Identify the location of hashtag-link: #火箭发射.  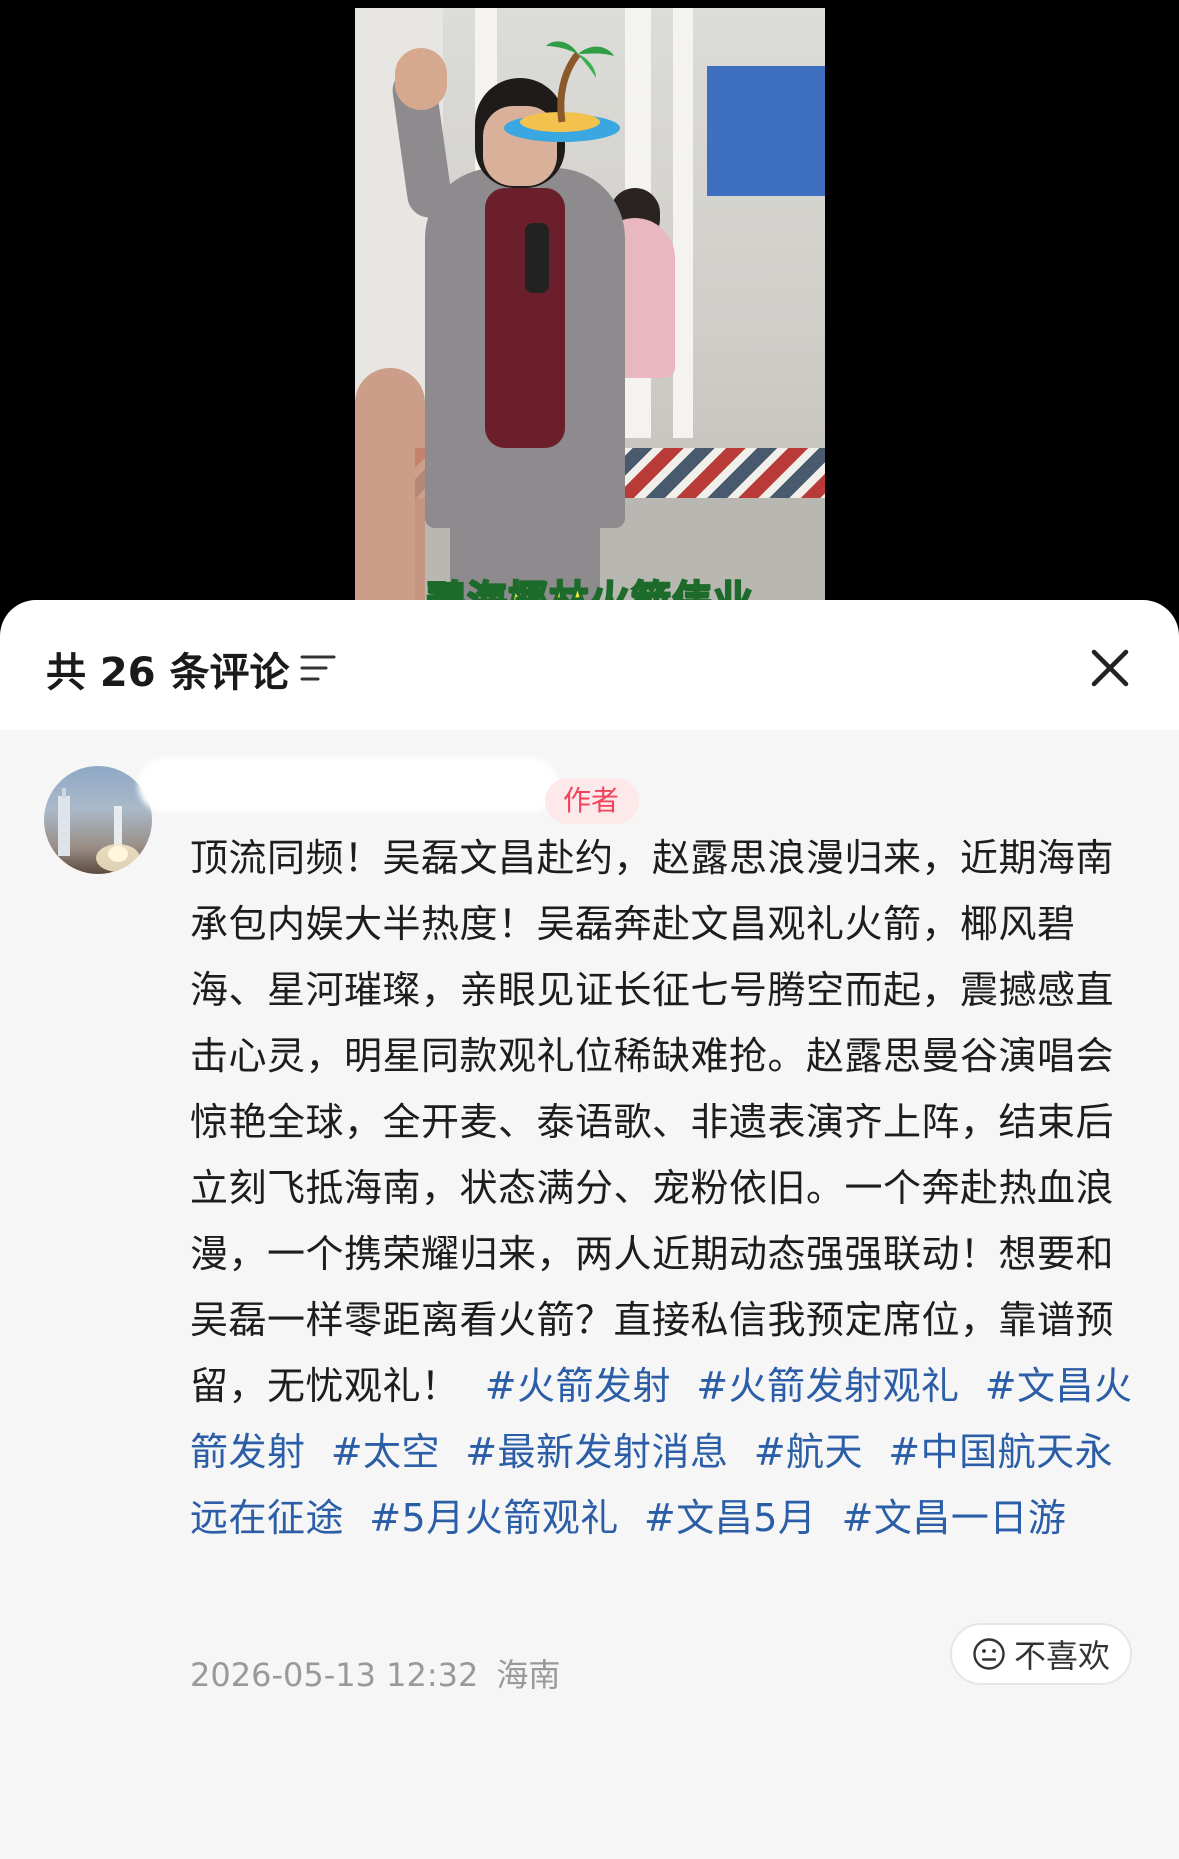
(578, 1386).